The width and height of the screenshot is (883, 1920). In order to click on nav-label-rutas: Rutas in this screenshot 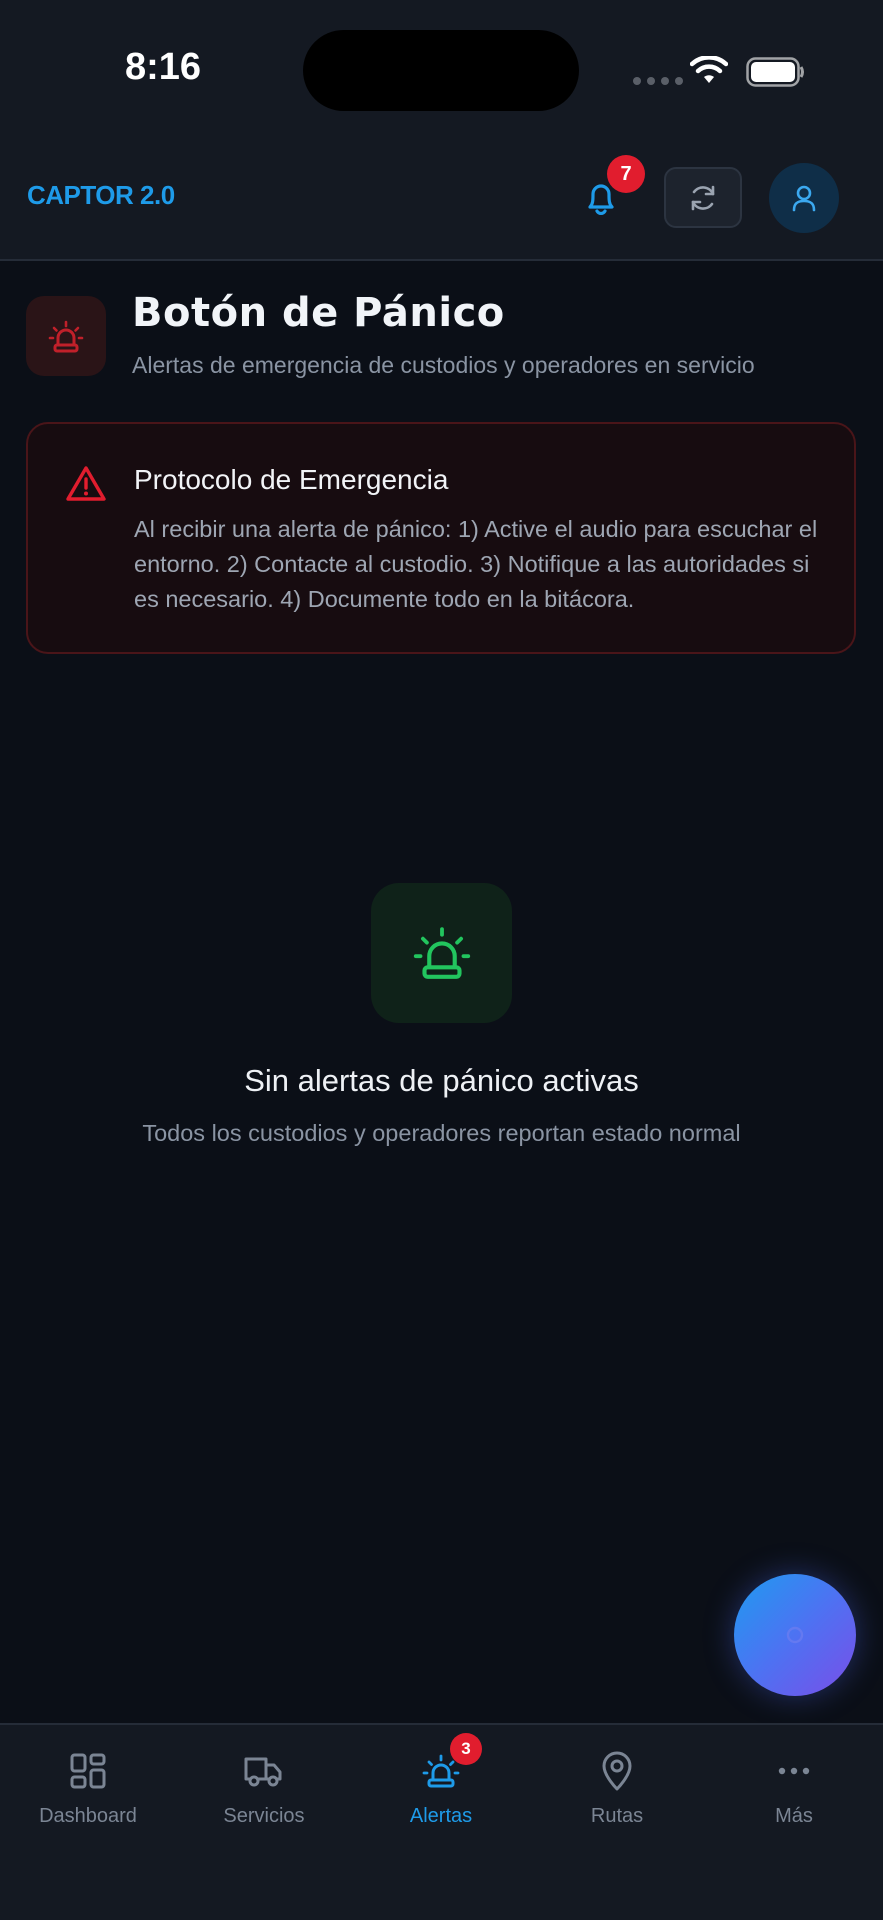, I will do `click(617, 1816)`.